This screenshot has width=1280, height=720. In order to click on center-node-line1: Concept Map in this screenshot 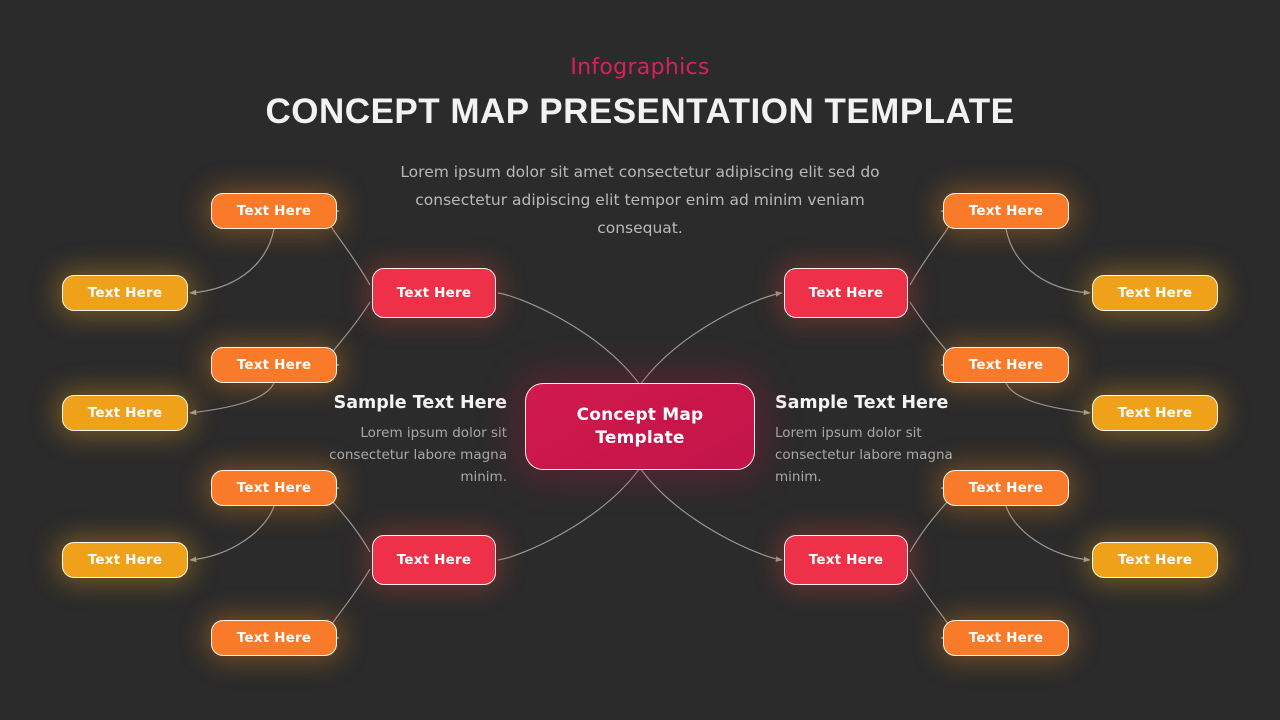, I will do `click(640, 414)`.